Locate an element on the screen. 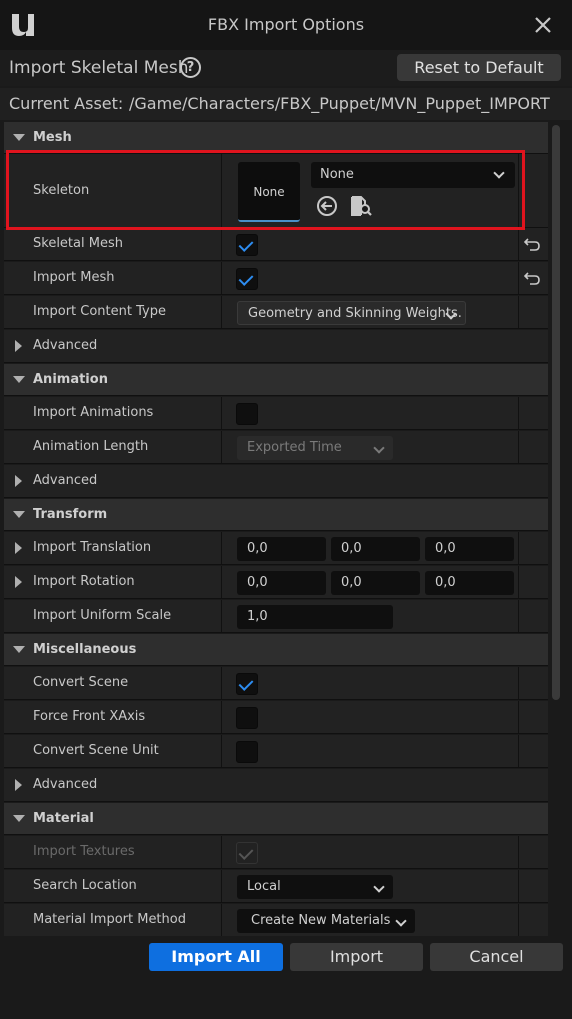 This screenshot has width=572, height=1019. skeleton-label: Skeleton is located at coordinates (61, 190).